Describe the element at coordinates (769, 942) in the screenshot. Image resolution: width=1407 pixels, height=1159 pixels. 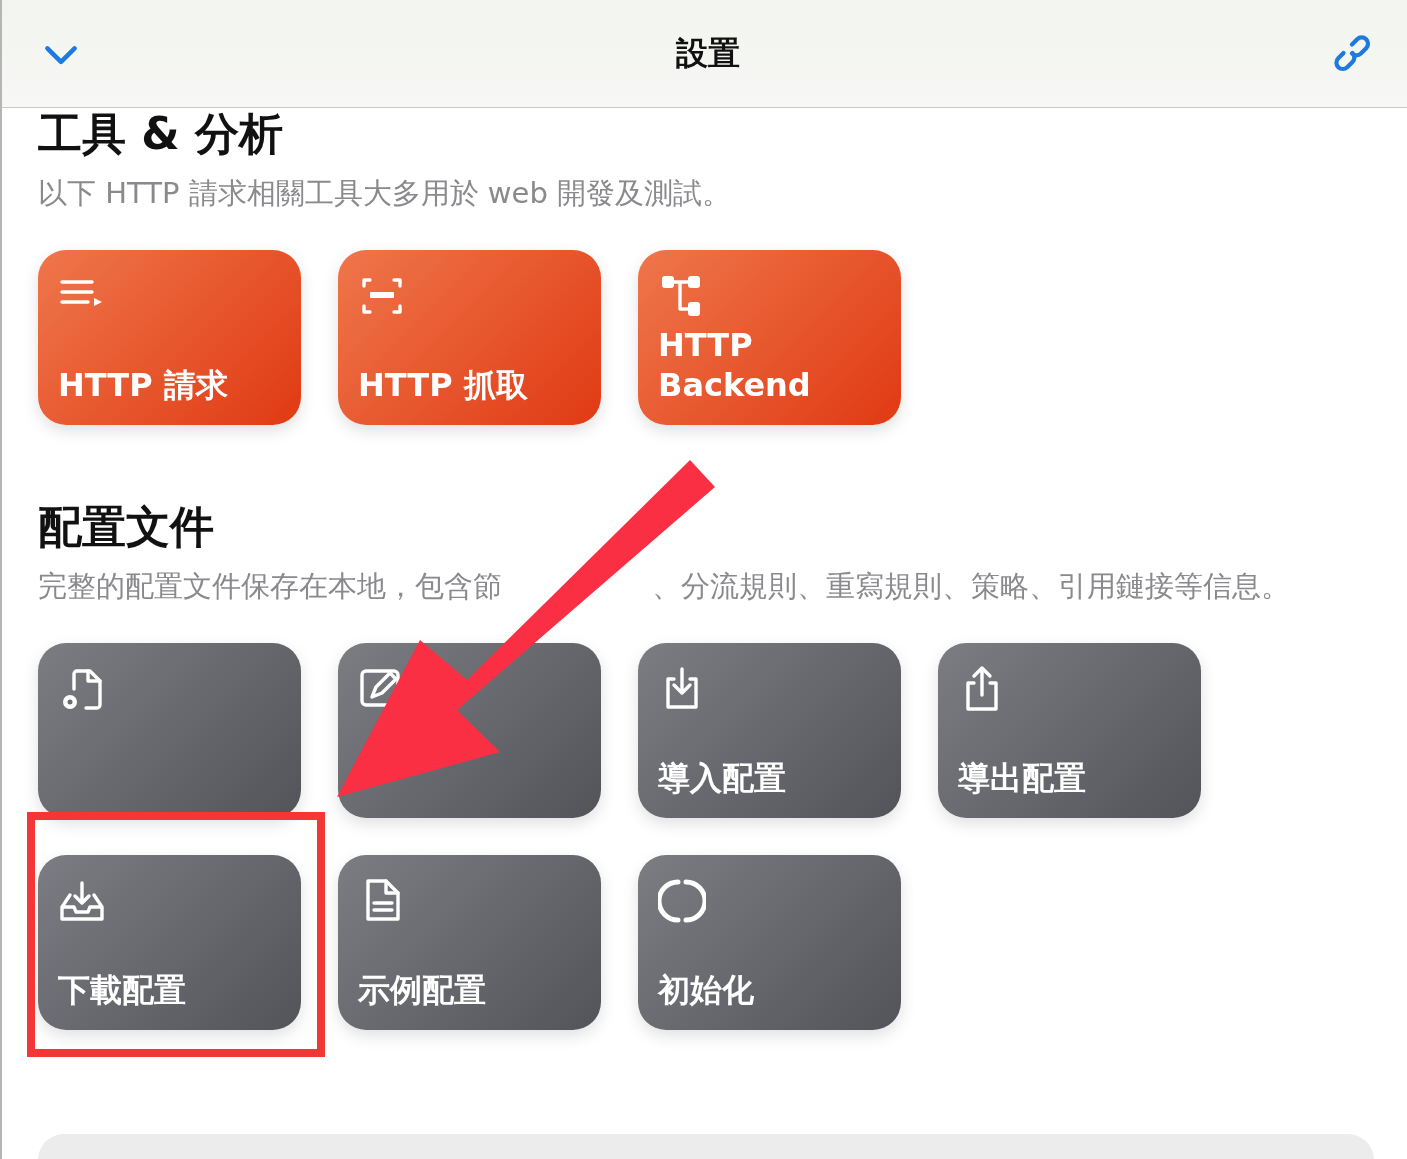
I see `shortcut-tile: 初始化` at that location.